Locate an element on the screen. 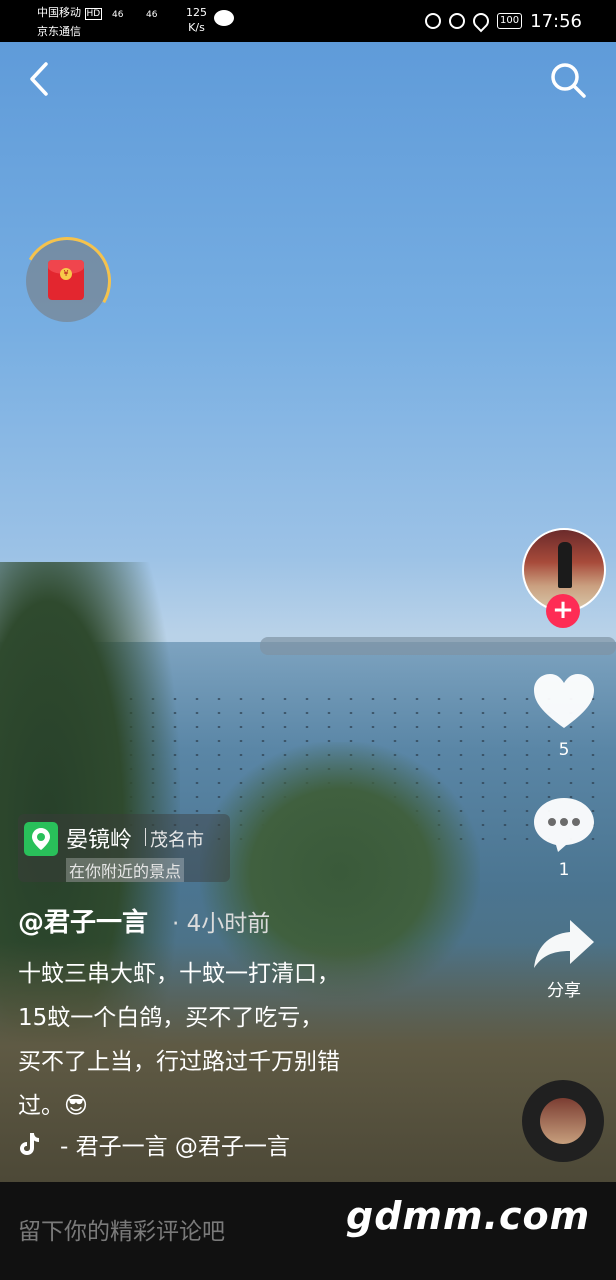 The image size is (616, 1280). speed-unit: K/s is located at coordinates (196, 27).